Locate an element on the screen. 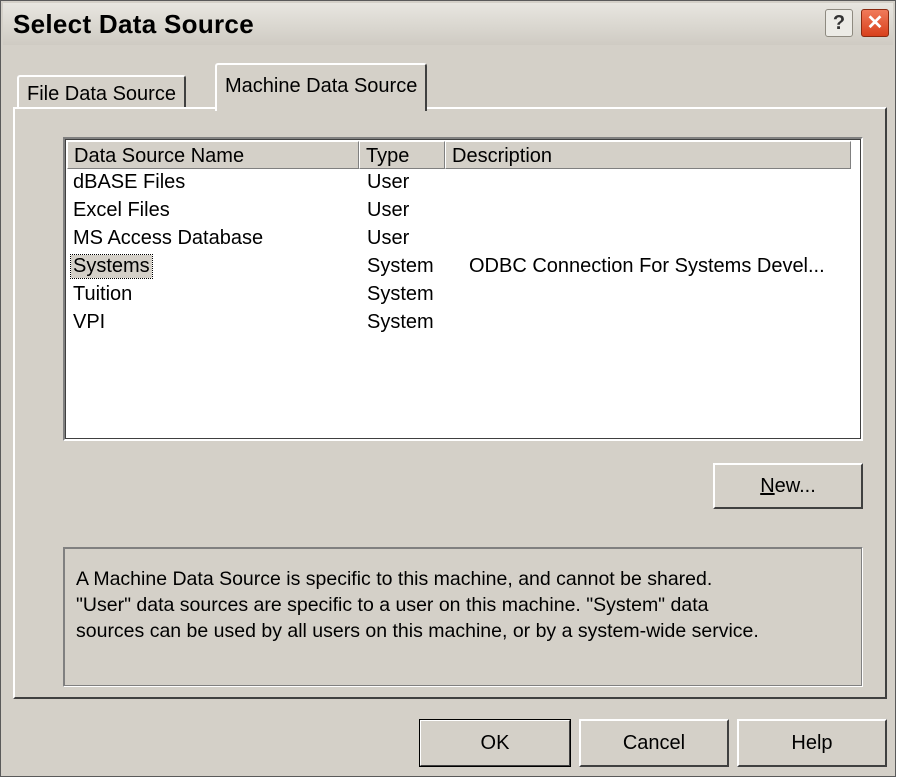 The image size is (898, 779). new-button-mnemonic: N is located at coordinates (767, 486).